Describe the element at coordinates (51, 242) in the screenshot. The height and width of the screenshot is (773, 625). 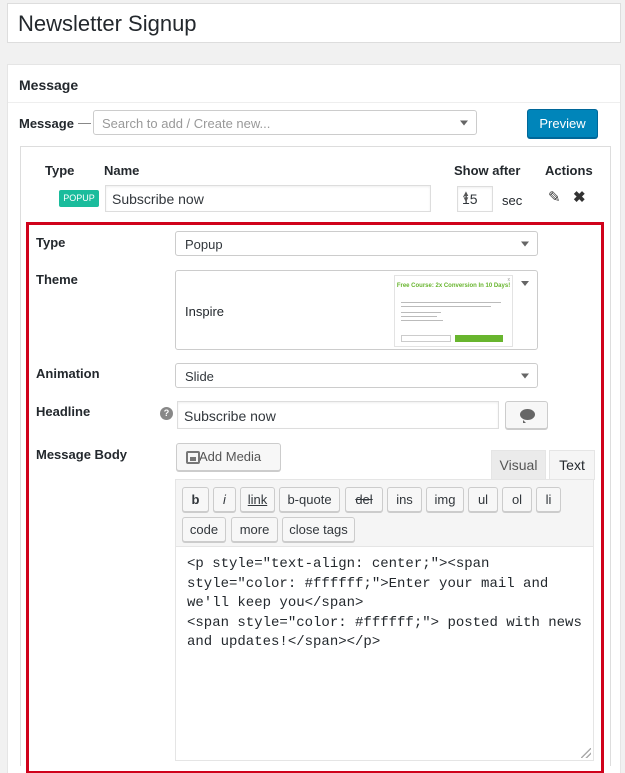
I see `type-label: Type` at that location.